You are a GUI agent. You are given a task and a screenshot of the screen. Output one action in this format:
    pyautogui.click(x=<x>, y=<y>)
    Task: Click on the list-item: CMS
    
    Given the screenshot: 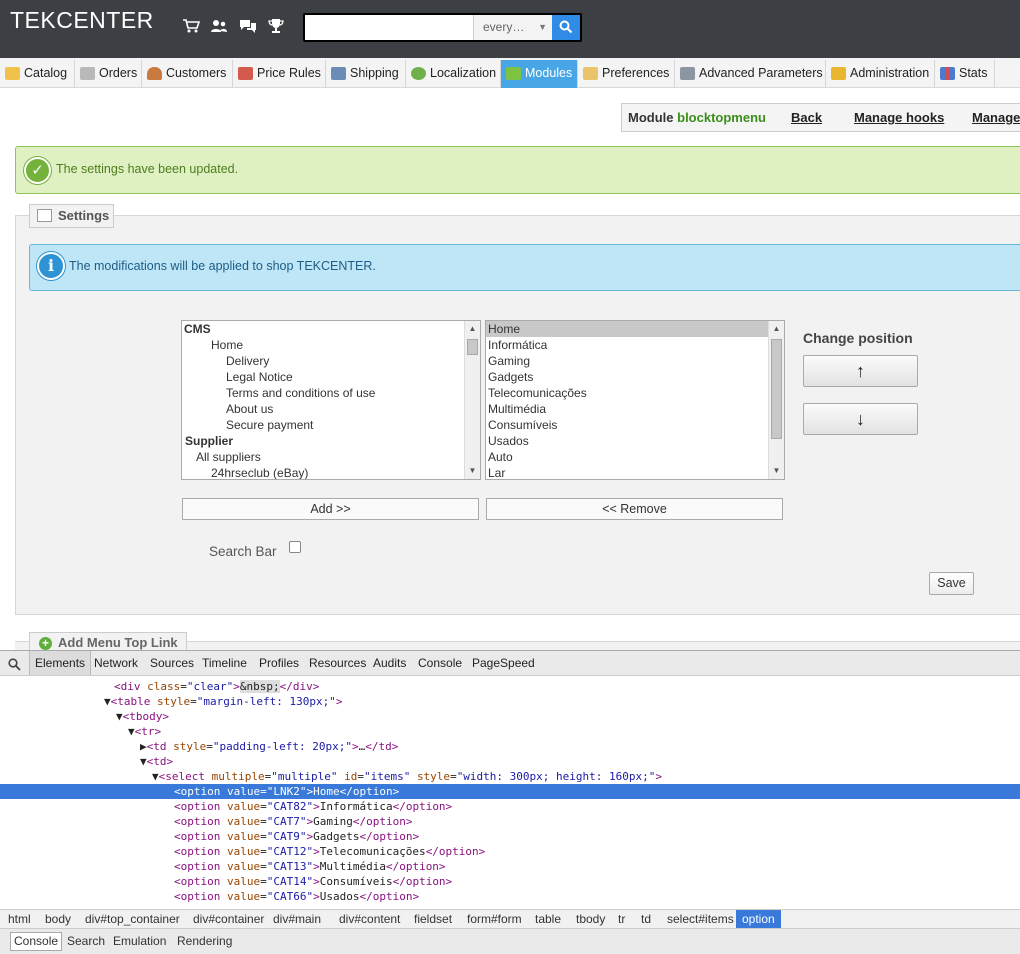 What is the action you would take?
    pyautogui.click(x=331, y=329)
    